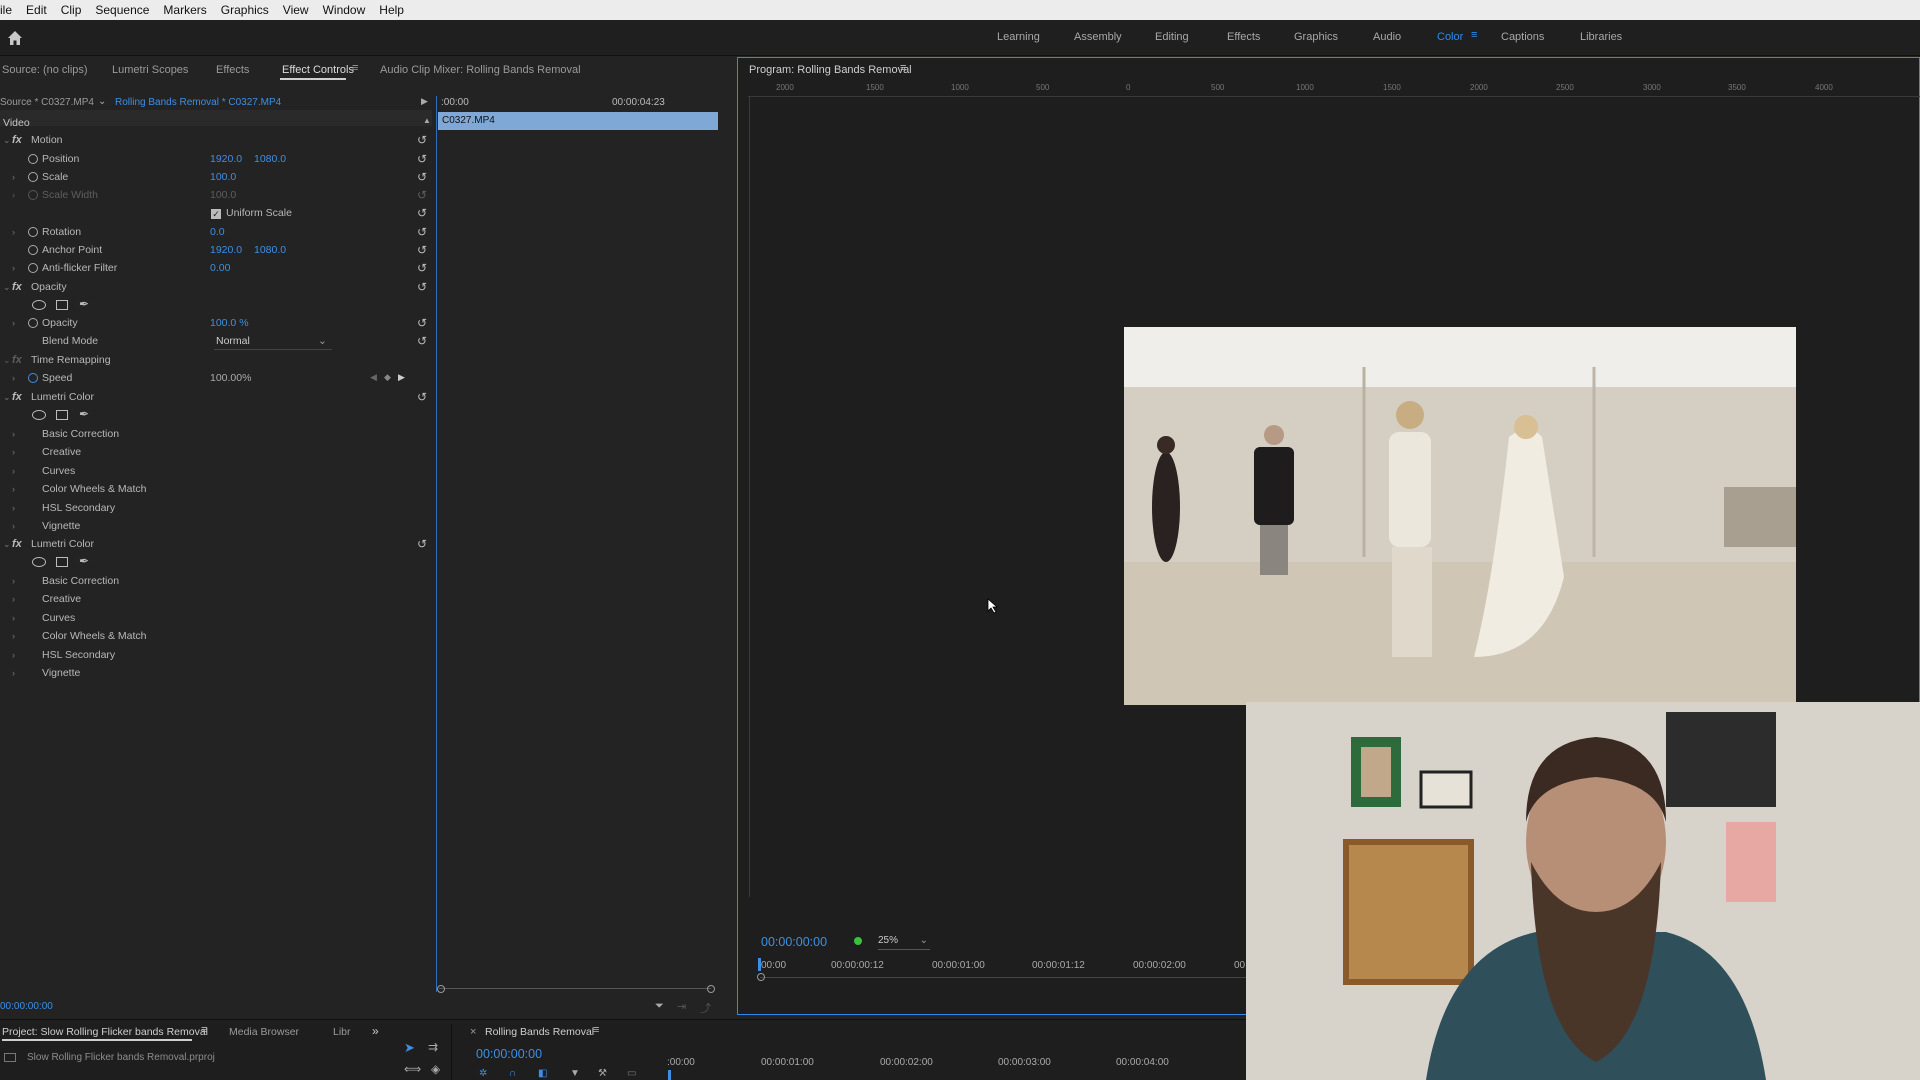 The image size is (1920, 1080). Describe the element at coordinates (904, 942) in the screenshot. I see `zoom-select: 25% ⌄` at that location.